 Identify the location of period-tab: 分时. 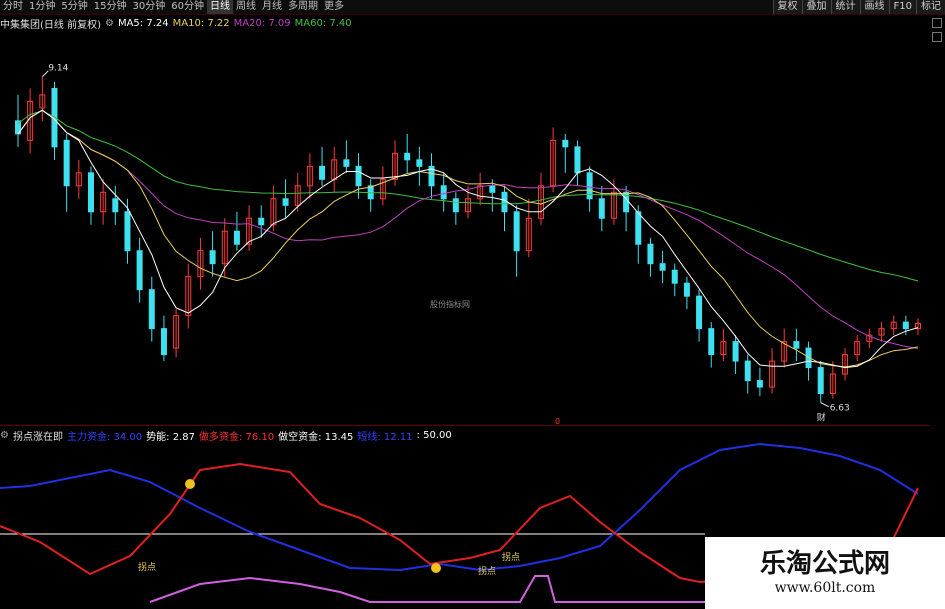
(13, 7).